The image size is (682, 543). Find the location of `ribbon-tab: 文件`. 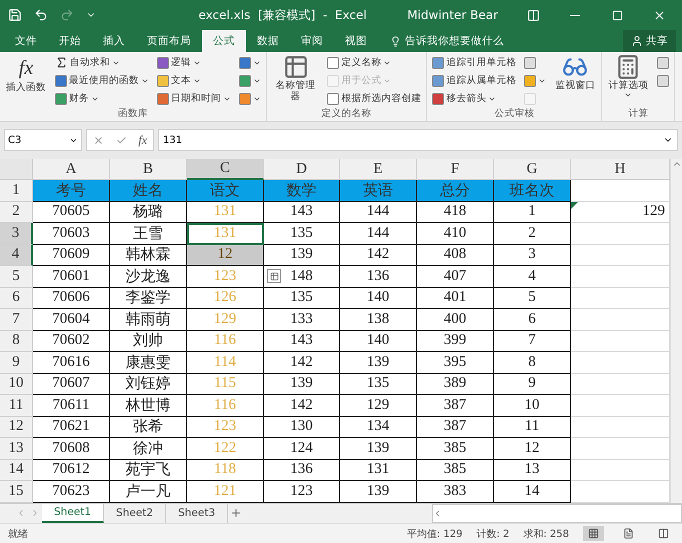

ribbon-tab: 文件 is located at coordinates (26, 41).